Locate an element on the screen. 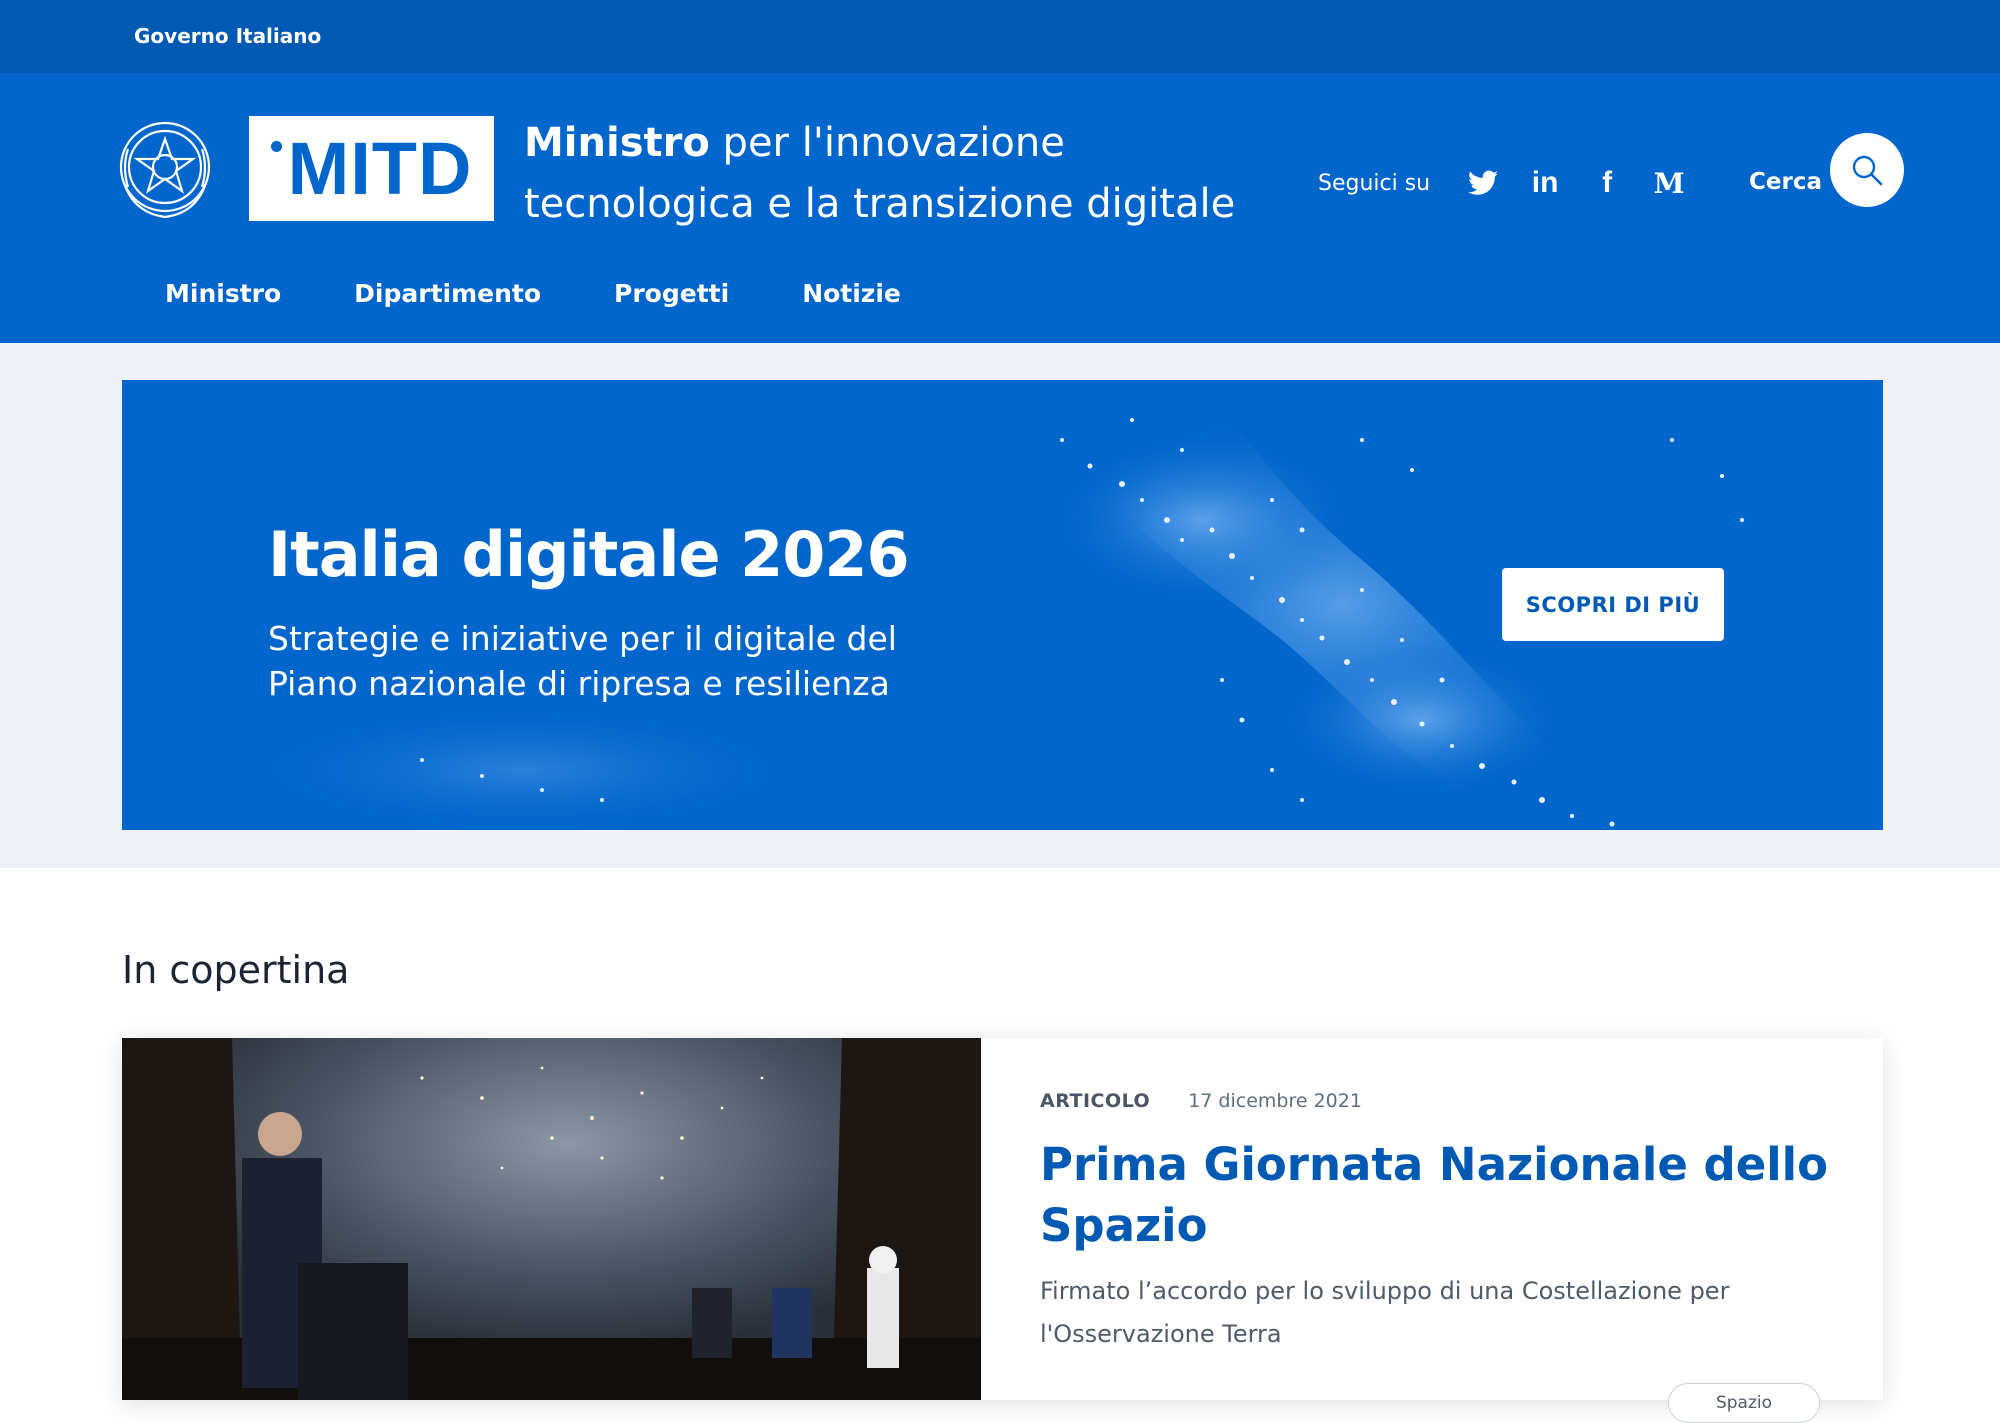 Image resolution: width=2000 pixels, height=1423 pixels. search-icon is located at coordinates (1867, 170).